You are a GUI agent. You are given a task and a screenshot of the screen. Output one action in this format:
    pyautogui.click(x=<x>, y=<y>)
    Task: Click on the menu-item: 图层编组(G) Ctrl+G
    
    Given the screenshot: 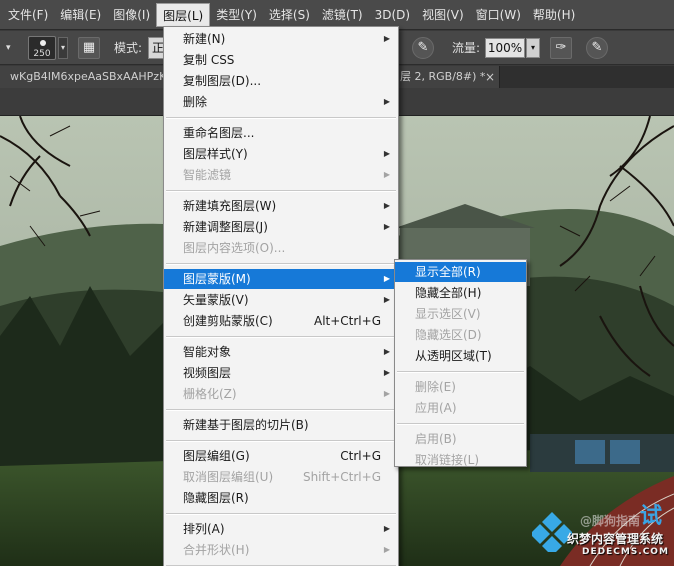 What is the action you would take?
    pyautogui.click(x=281, y=456)
    